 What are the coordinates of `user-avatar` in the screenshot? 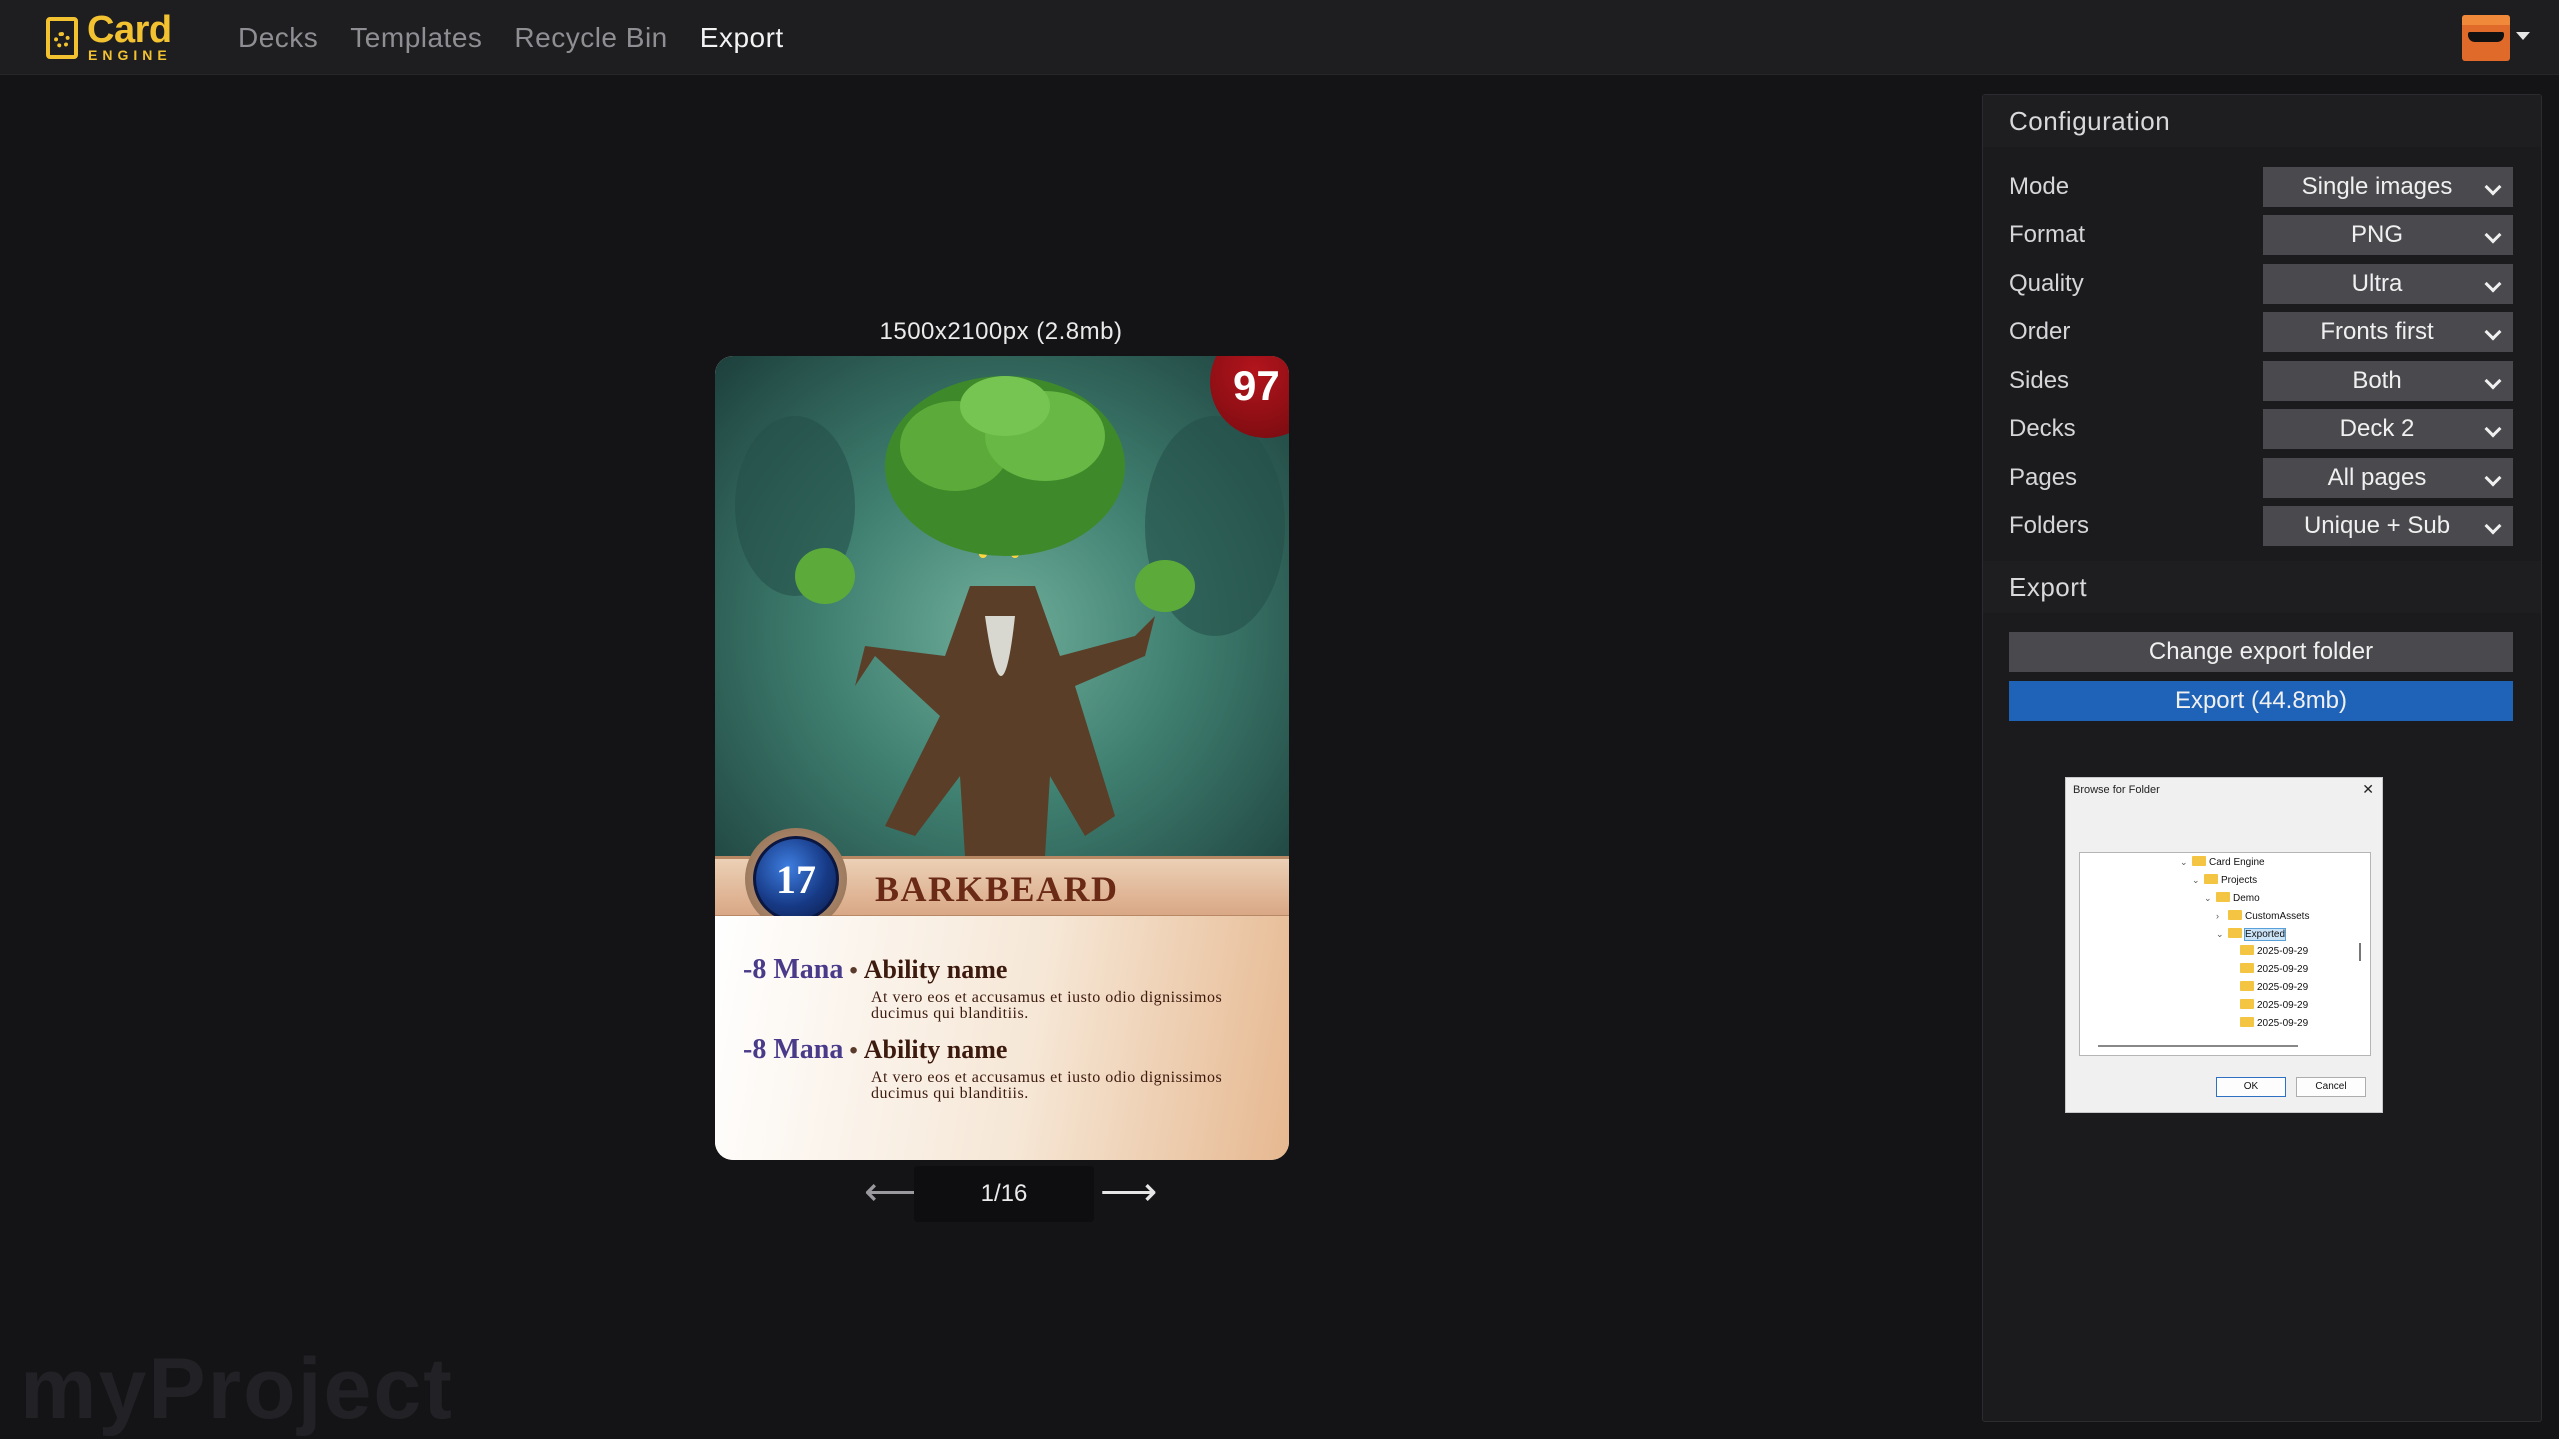 It's located at (2486, 38).